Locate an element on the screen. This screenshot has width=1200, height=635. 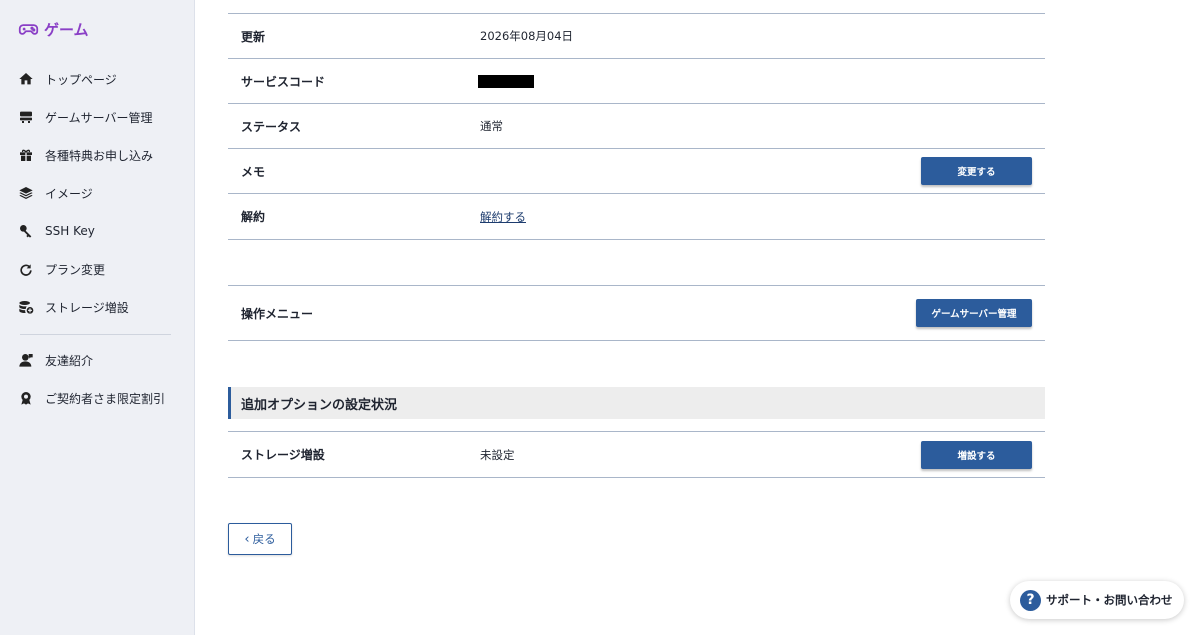
brand-label: ゲーム is located at coordinates (66, 30).